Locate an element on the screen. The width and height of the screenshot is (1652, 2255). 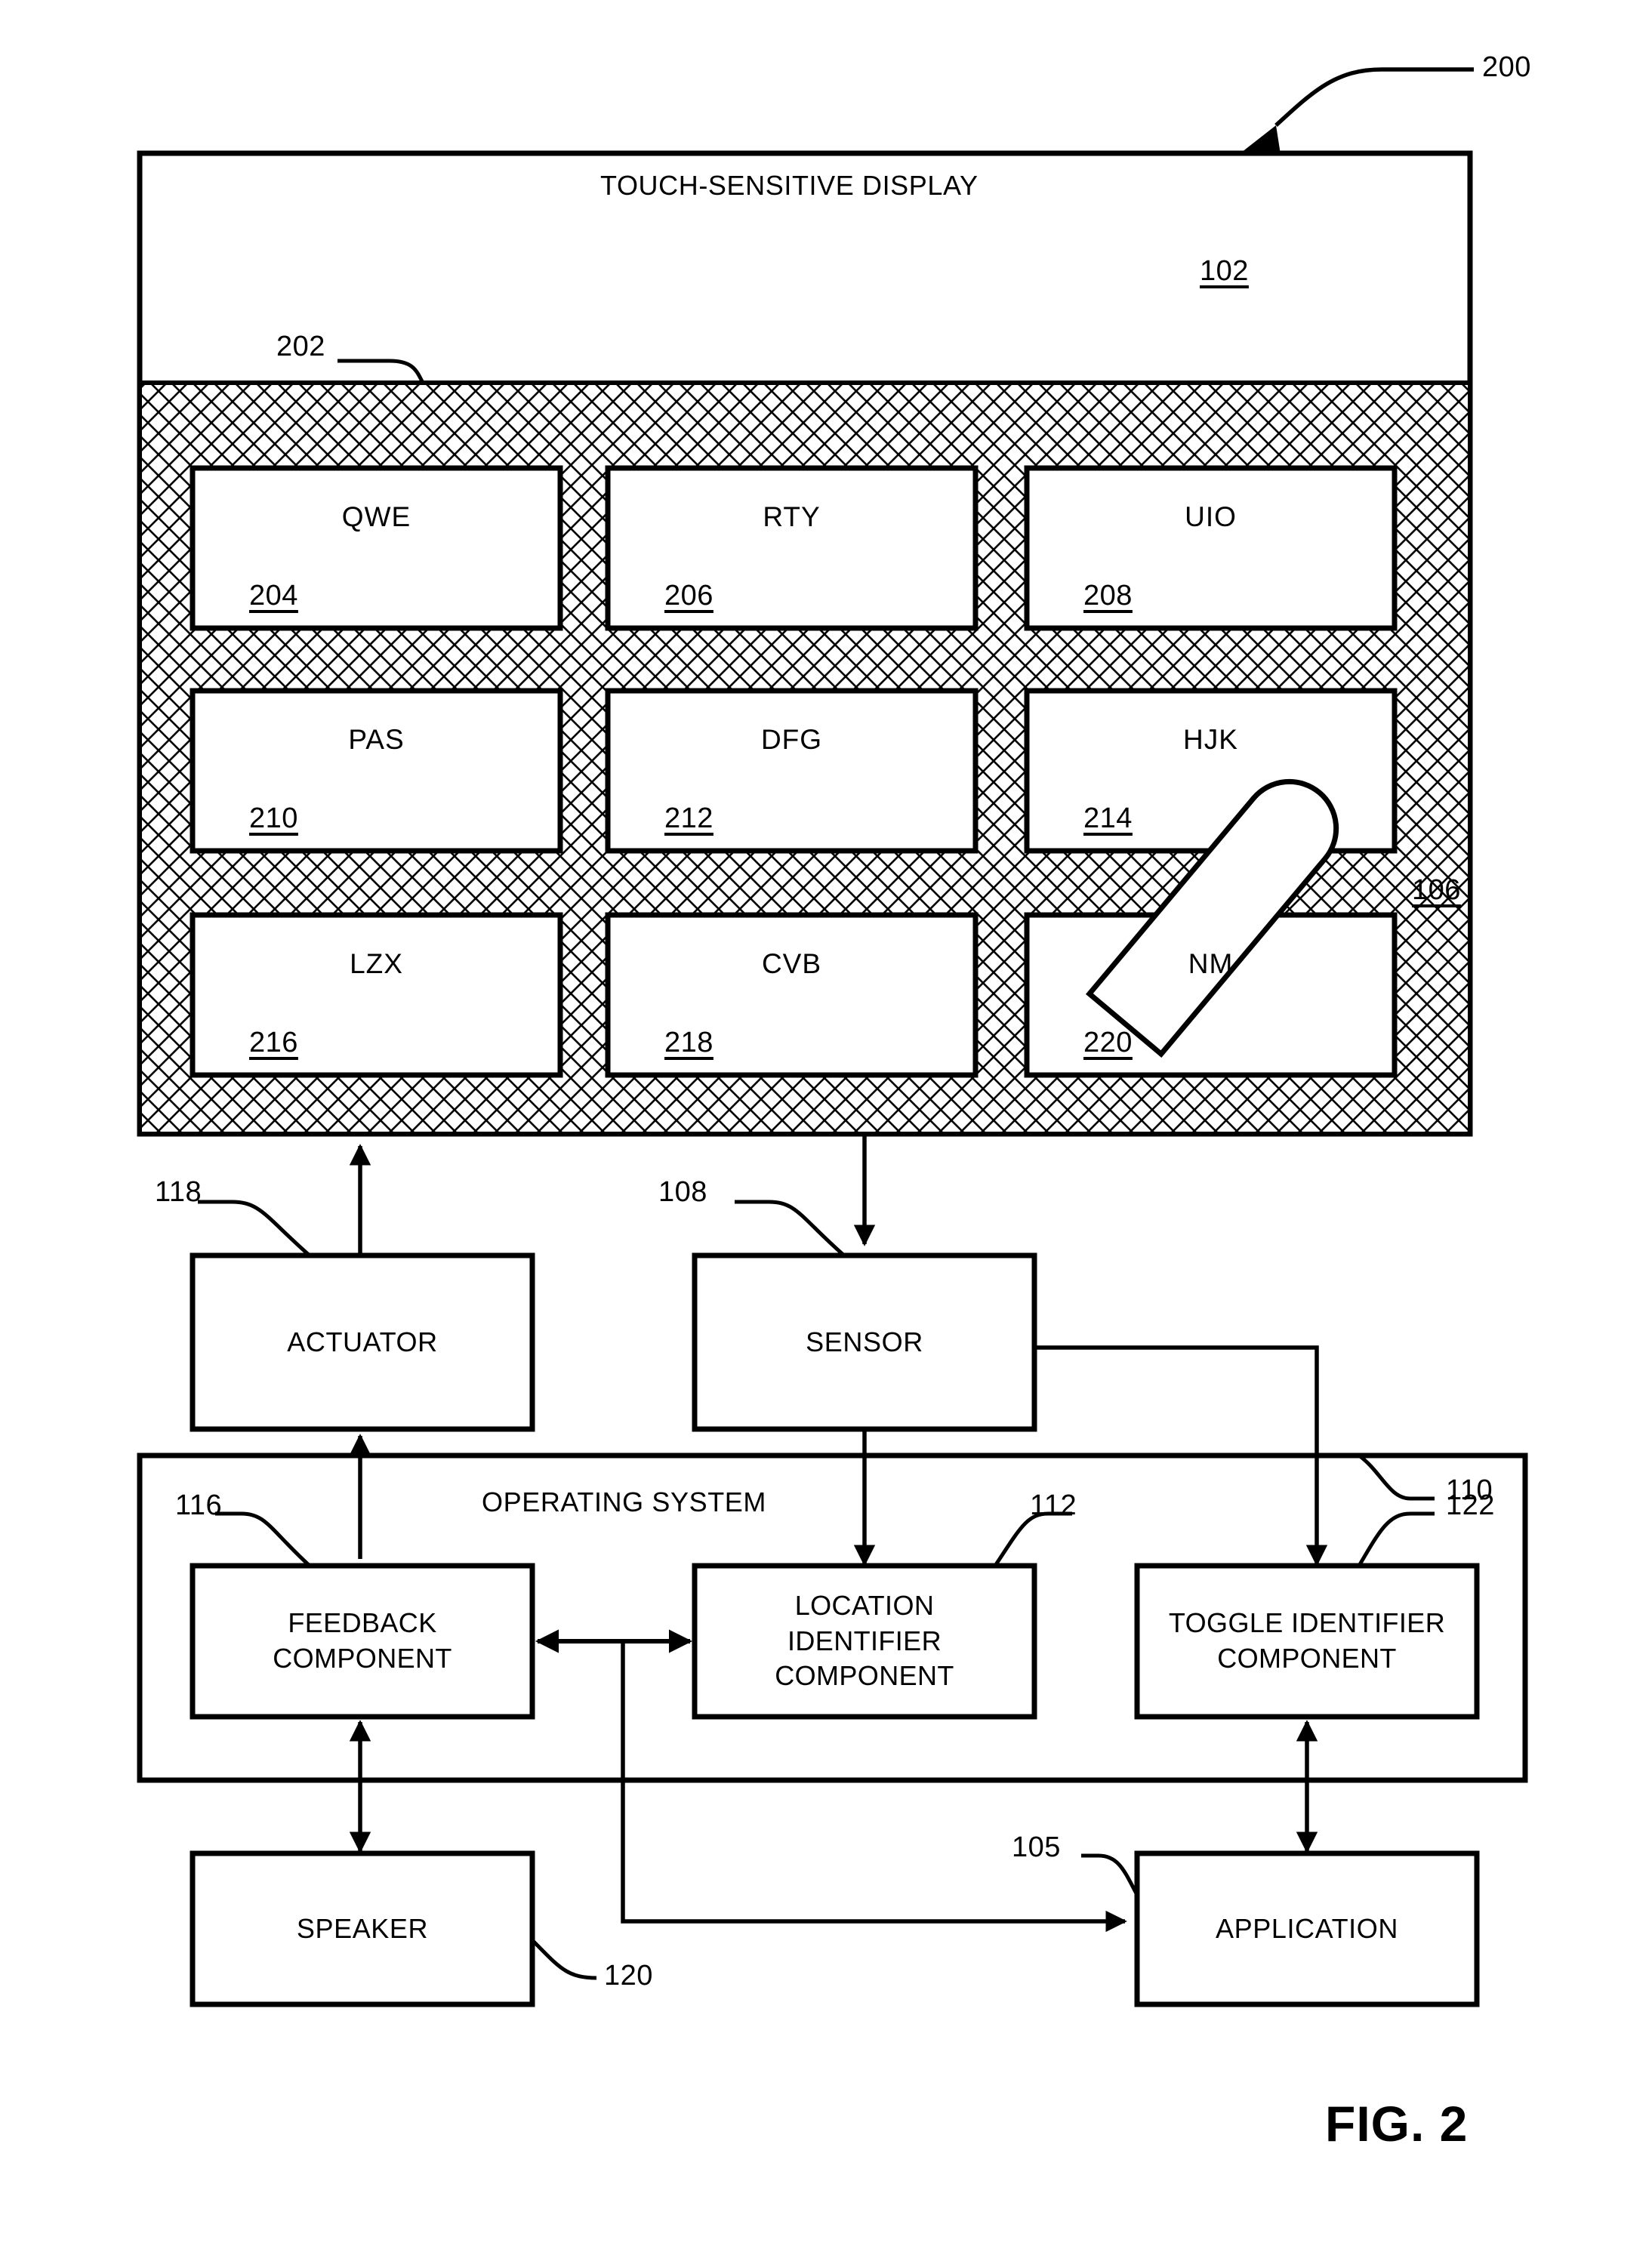
key-label-nm: NM is located at coordinates (1211, 964).